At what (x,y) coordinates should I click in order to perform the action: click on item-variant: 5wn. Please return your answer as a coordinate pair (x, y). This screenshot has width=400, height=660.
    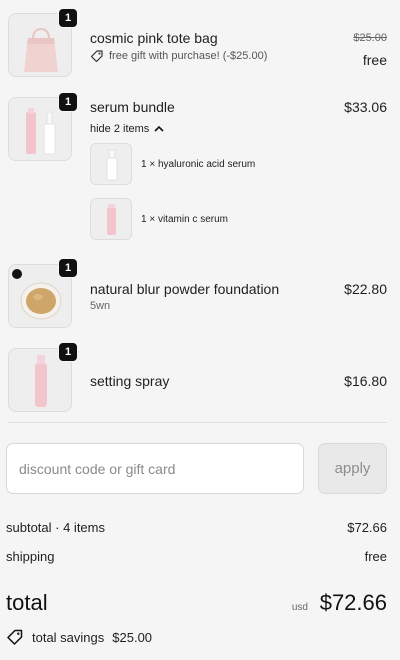
    Looking at the image, I should click on (100, 306).